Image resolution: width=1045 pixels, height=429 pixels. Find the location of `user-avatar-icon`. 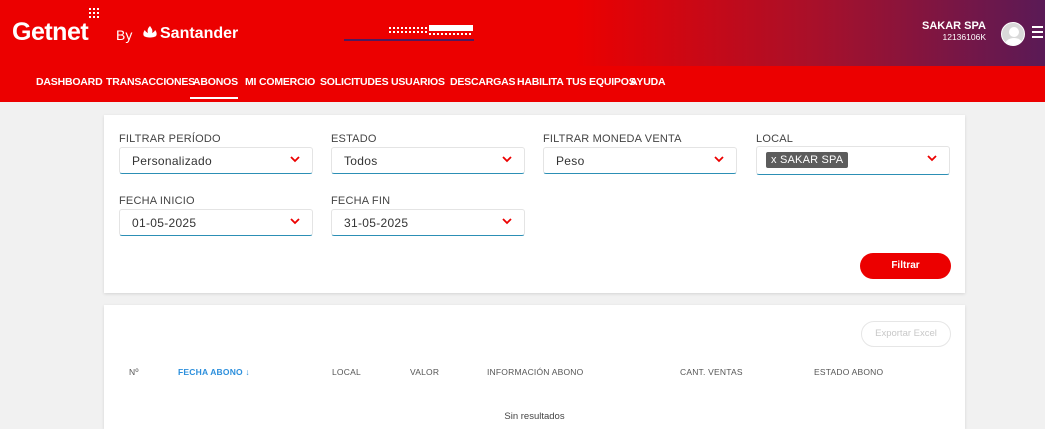

user-avatar-icon is located at coordinates (1014, 36).